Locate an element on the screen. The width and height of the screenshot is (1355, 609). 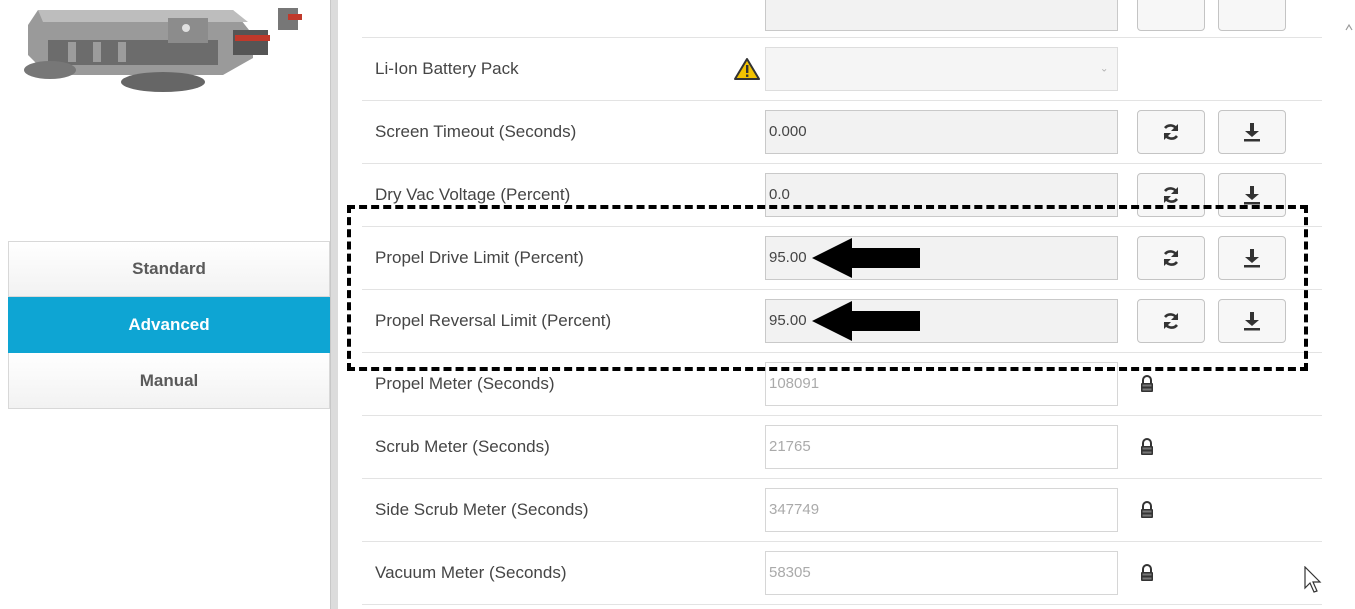
settings-row-vacuum-meter: Vacuum Meter (Seconds) 58305 is located at coordinates (842, 573).